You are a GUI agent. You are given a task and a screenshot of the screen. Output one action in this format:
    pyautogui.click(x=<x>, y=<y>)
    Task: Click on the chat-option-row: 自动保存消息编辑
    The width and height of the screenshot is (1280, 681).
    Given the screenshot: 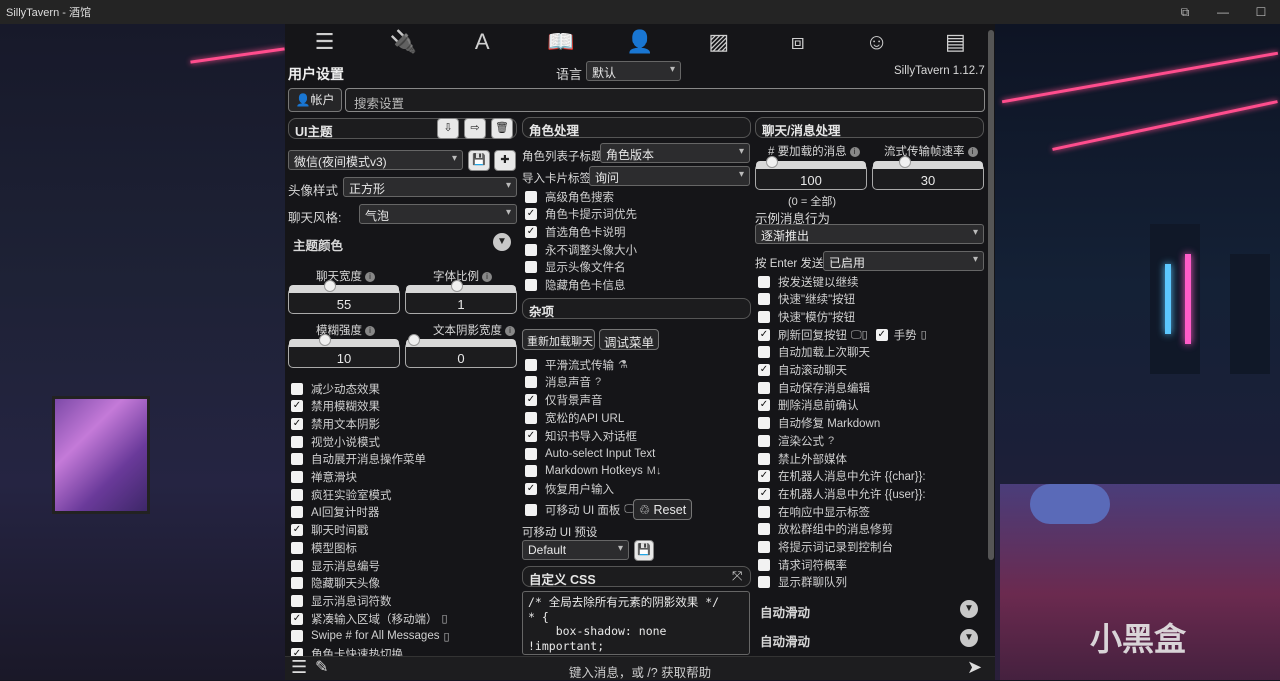 What is the action you would take?
    pyautogui.click(x=814, y=387)
    